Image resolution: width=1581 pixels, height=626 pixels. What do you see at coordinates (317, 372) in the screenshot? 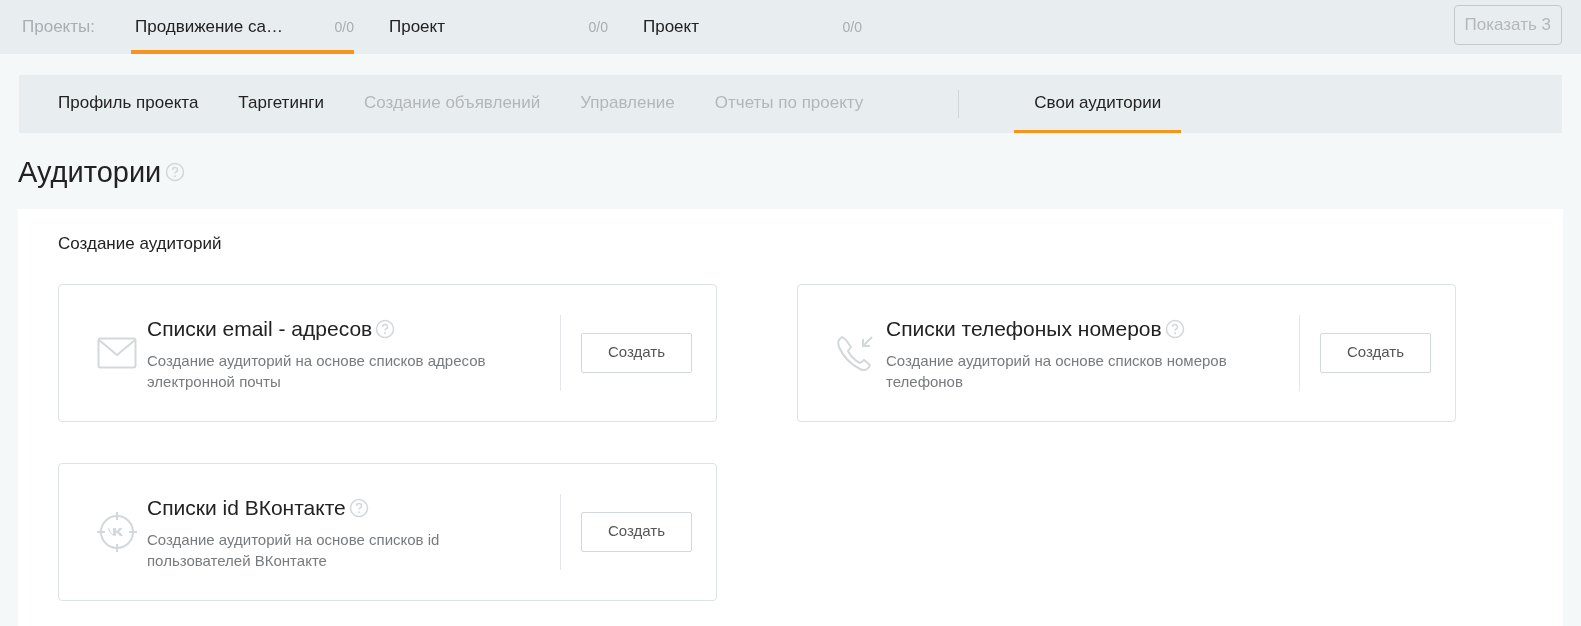
I see `card-description: Создание аудиторий на основе списков адресов электронной почты` at bounding box center [317, 372].